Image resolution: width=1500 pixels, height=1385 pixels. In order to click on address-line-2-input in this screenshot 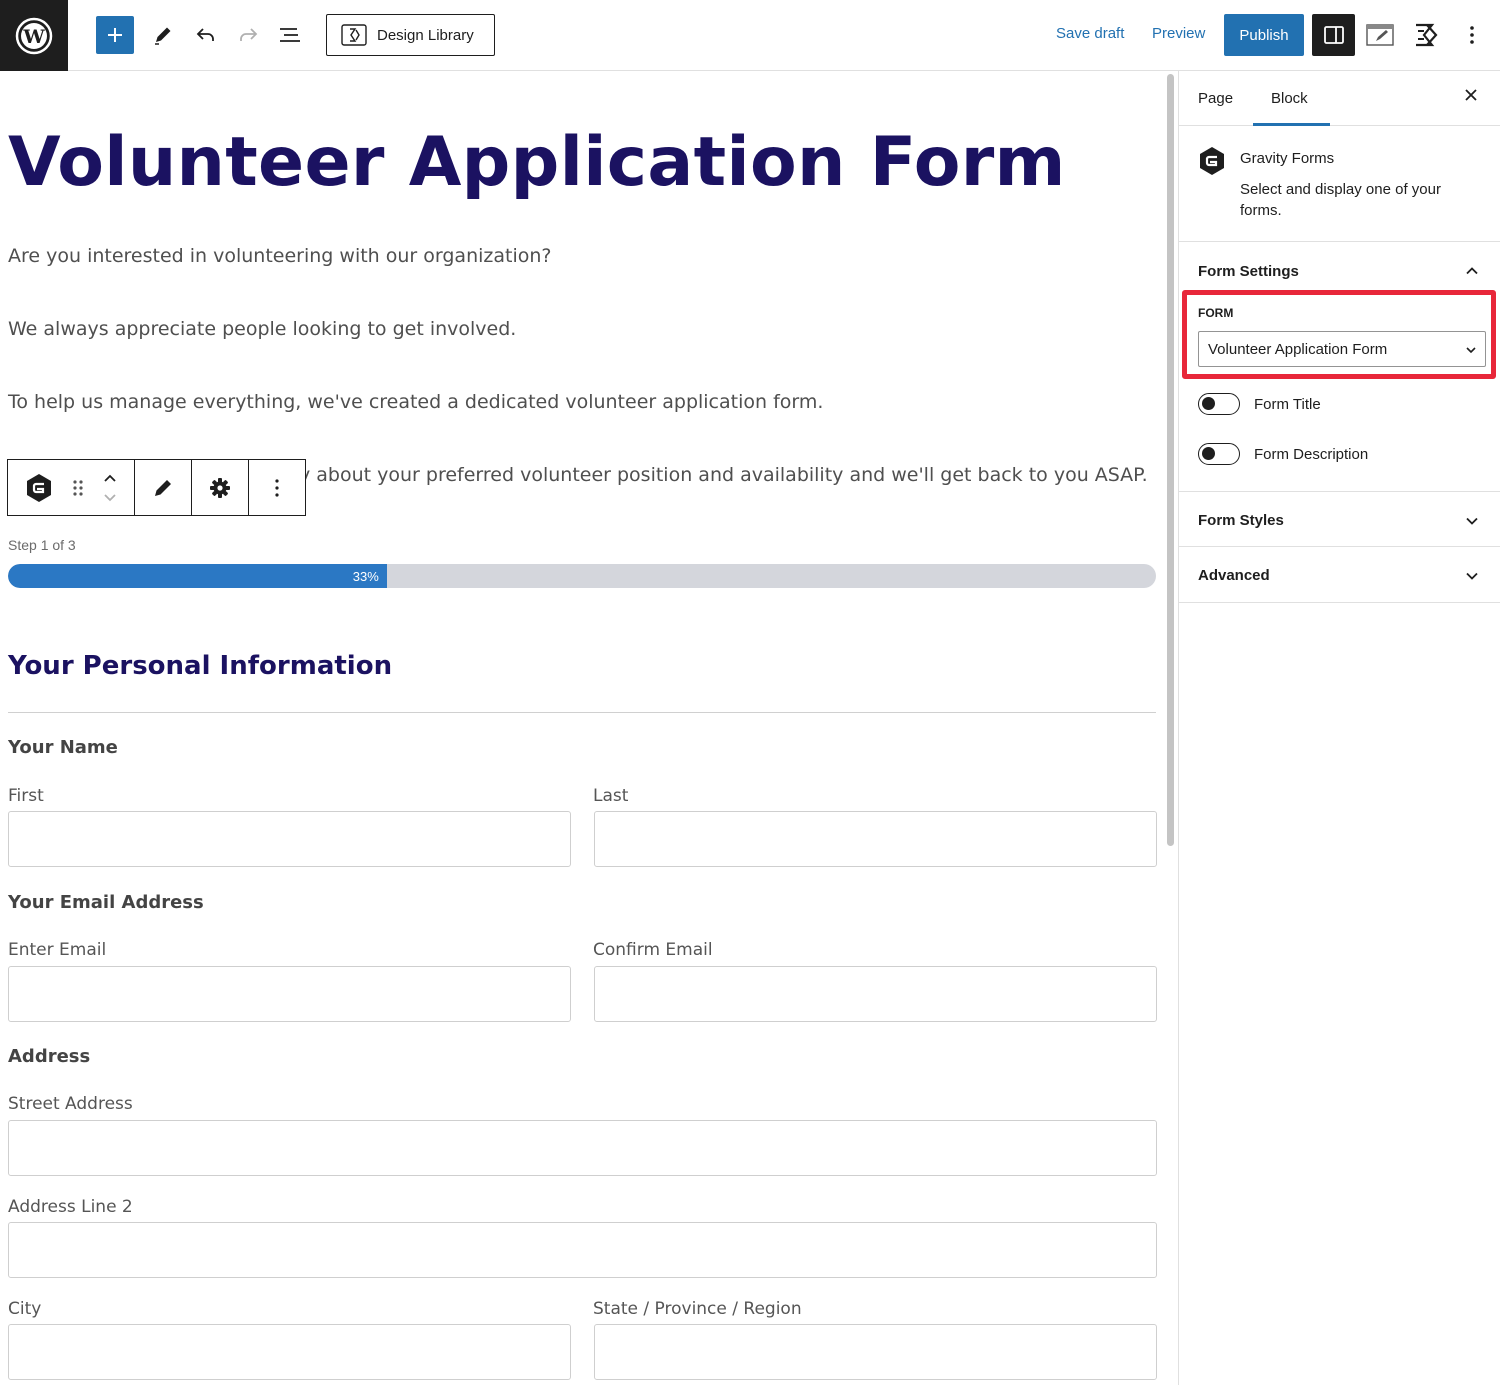, I will do `click(582, 1250)`.